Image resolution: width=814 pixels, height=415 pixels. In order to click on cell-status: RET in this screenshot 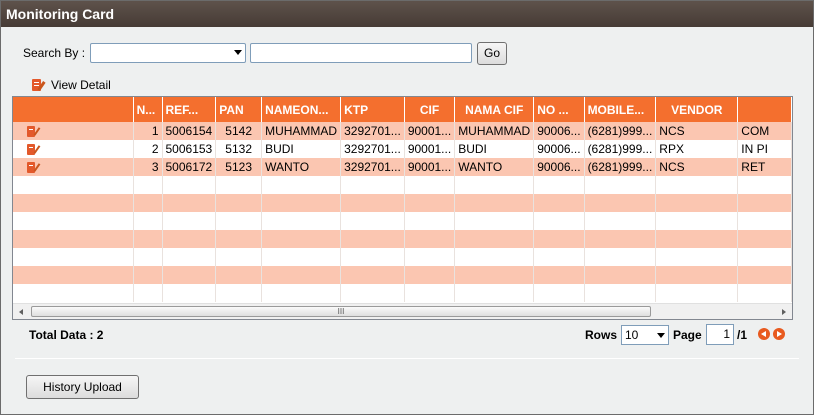, I will do `click(764, 167)`.